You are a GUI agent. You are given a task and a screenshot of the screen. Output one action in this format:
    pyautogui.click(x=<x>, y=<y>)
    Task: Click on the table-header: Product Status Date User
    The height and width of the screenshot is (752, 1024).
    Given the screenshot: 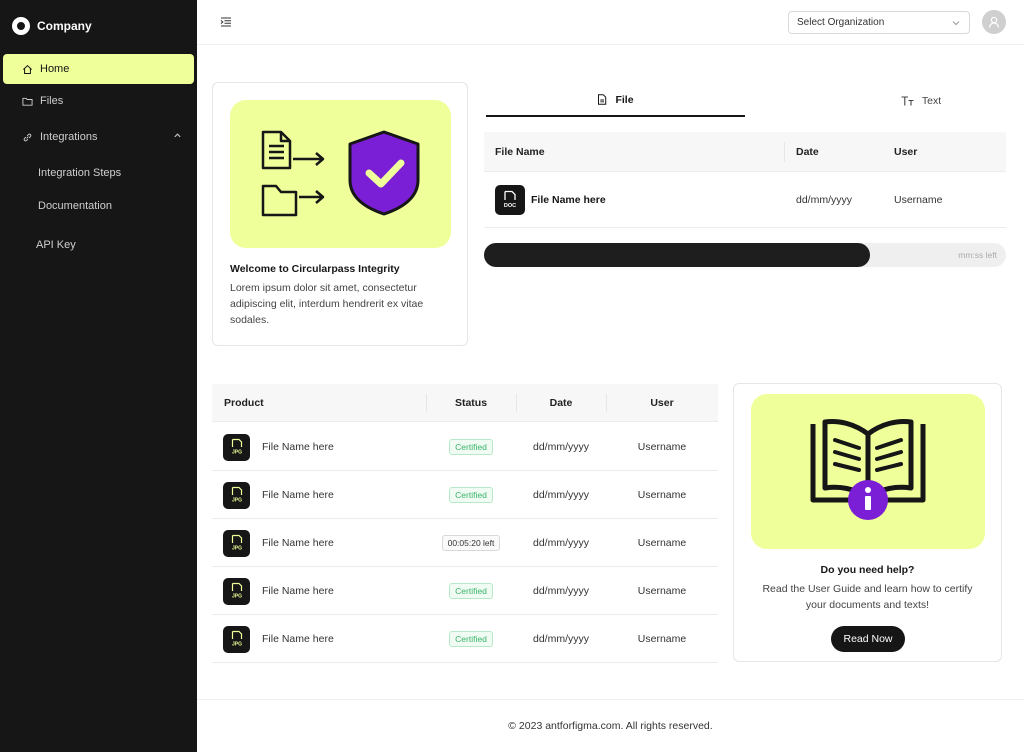 What is the action you would take?
    pyautogui.click(x=465, y=403)
    